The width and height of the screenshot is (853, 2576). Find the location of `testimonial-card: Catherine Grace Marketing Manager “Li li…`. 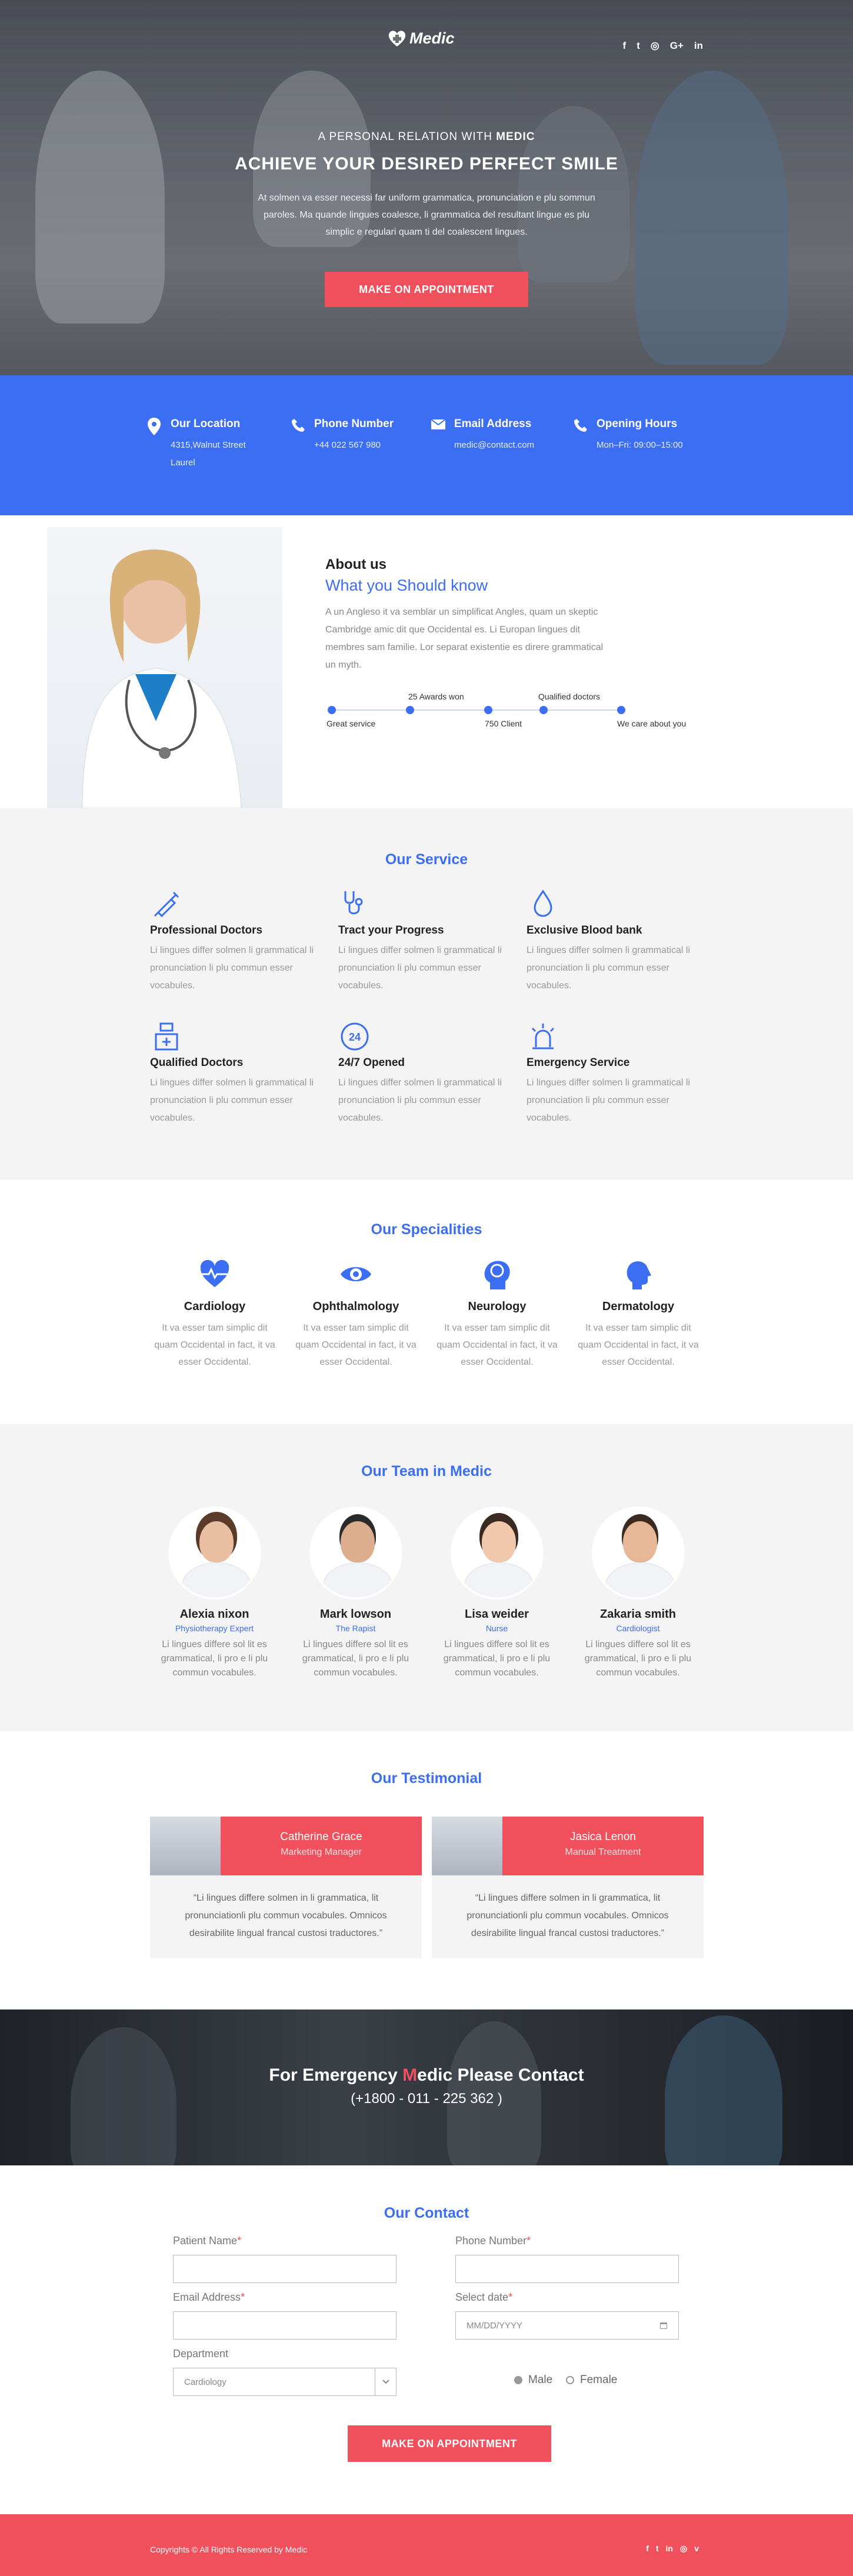

testimonial-card: Catherine Grace Marketing Manager “Li li… is located at coordinates (286, 1888).